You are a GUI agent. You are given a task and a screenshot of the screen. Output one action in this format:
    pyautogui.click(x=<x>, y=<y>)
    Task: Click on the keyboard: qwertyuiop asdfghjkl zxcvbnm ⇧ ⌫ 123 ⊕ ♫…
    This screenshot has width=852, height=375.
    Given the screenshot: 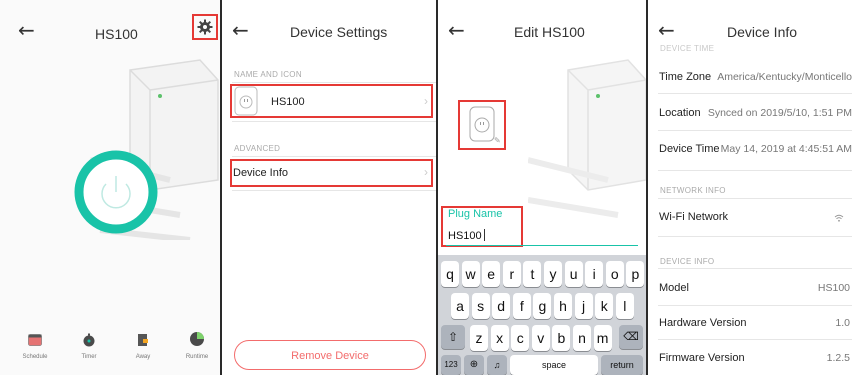 What is the action you would take?
    pyautogui.click(x=542, y=315)
    